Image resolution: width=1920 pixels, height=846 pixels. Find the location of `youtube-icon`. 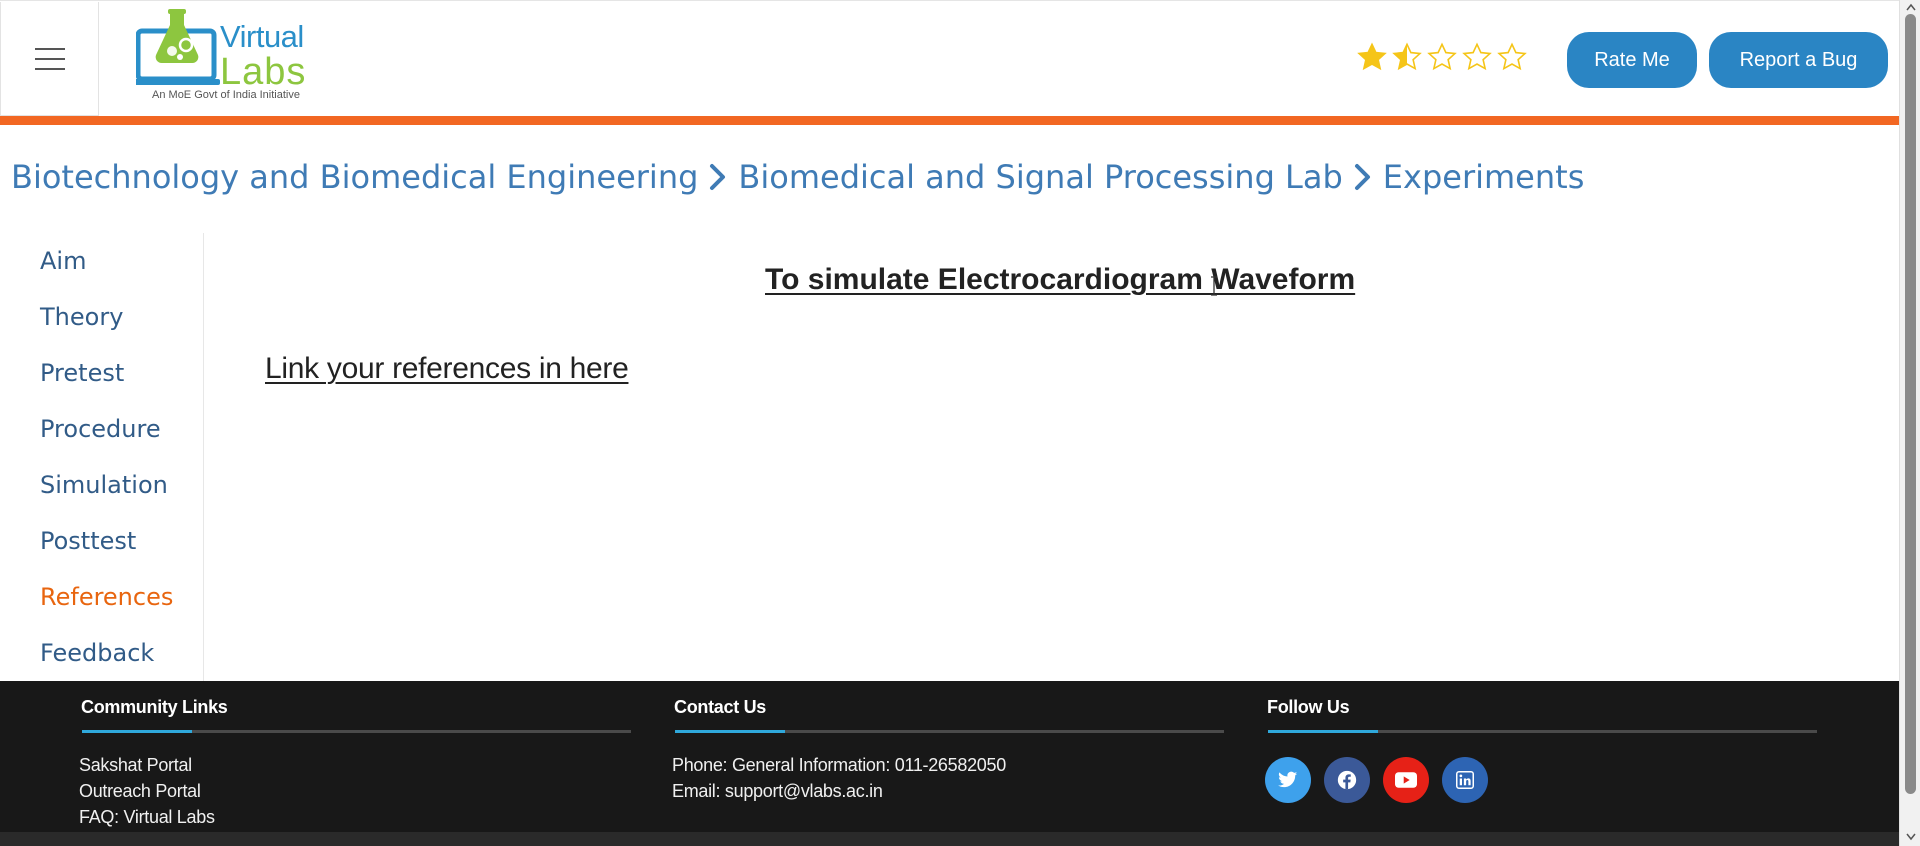

youtube-icon is located at coordinates (1406, 780).